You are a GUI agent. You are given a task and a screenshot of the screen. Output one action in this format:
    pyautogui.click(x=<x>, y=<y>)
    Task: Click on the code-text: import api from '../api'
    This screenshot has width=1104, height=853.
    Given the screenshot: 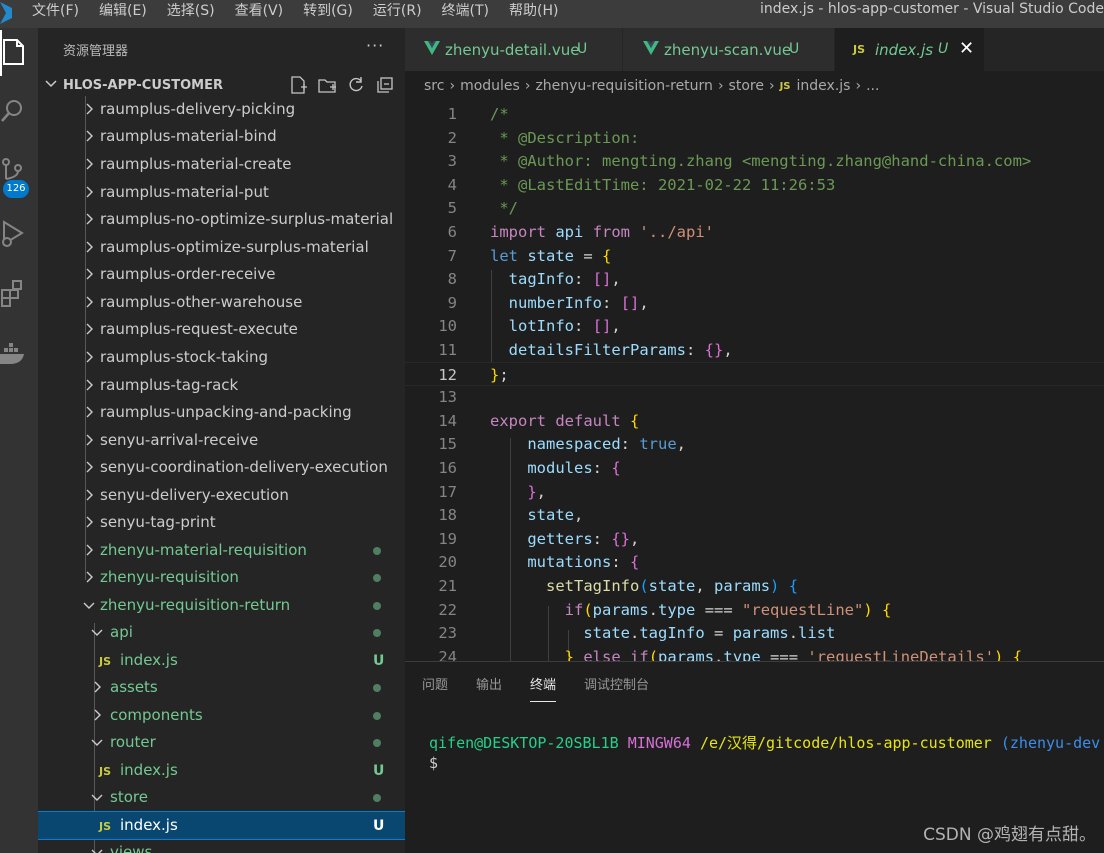 What is the action you would take?
    pyautogui.click(x=602, y=232)
    